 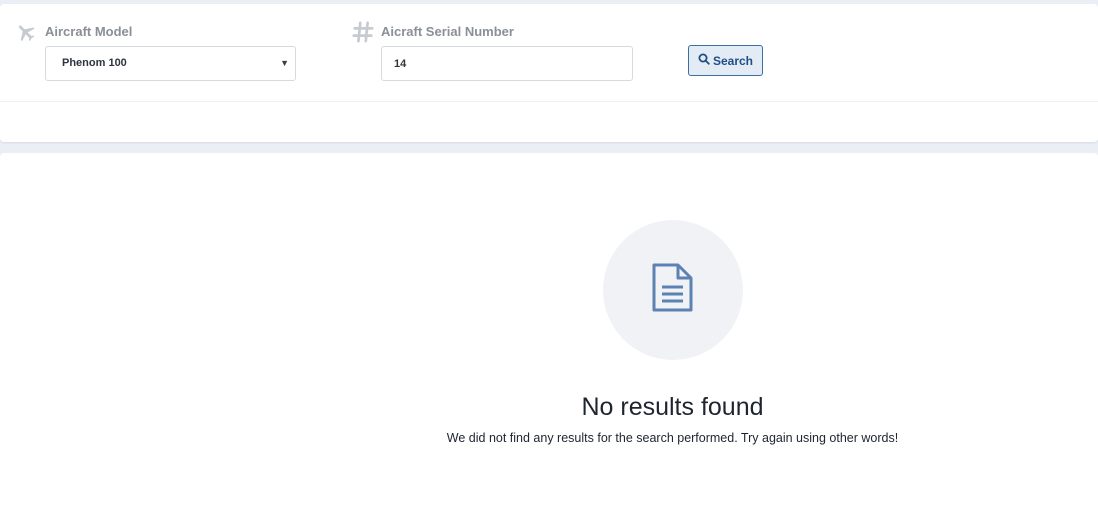 I want to click on search-button: Search, so click(x=725, y=60).